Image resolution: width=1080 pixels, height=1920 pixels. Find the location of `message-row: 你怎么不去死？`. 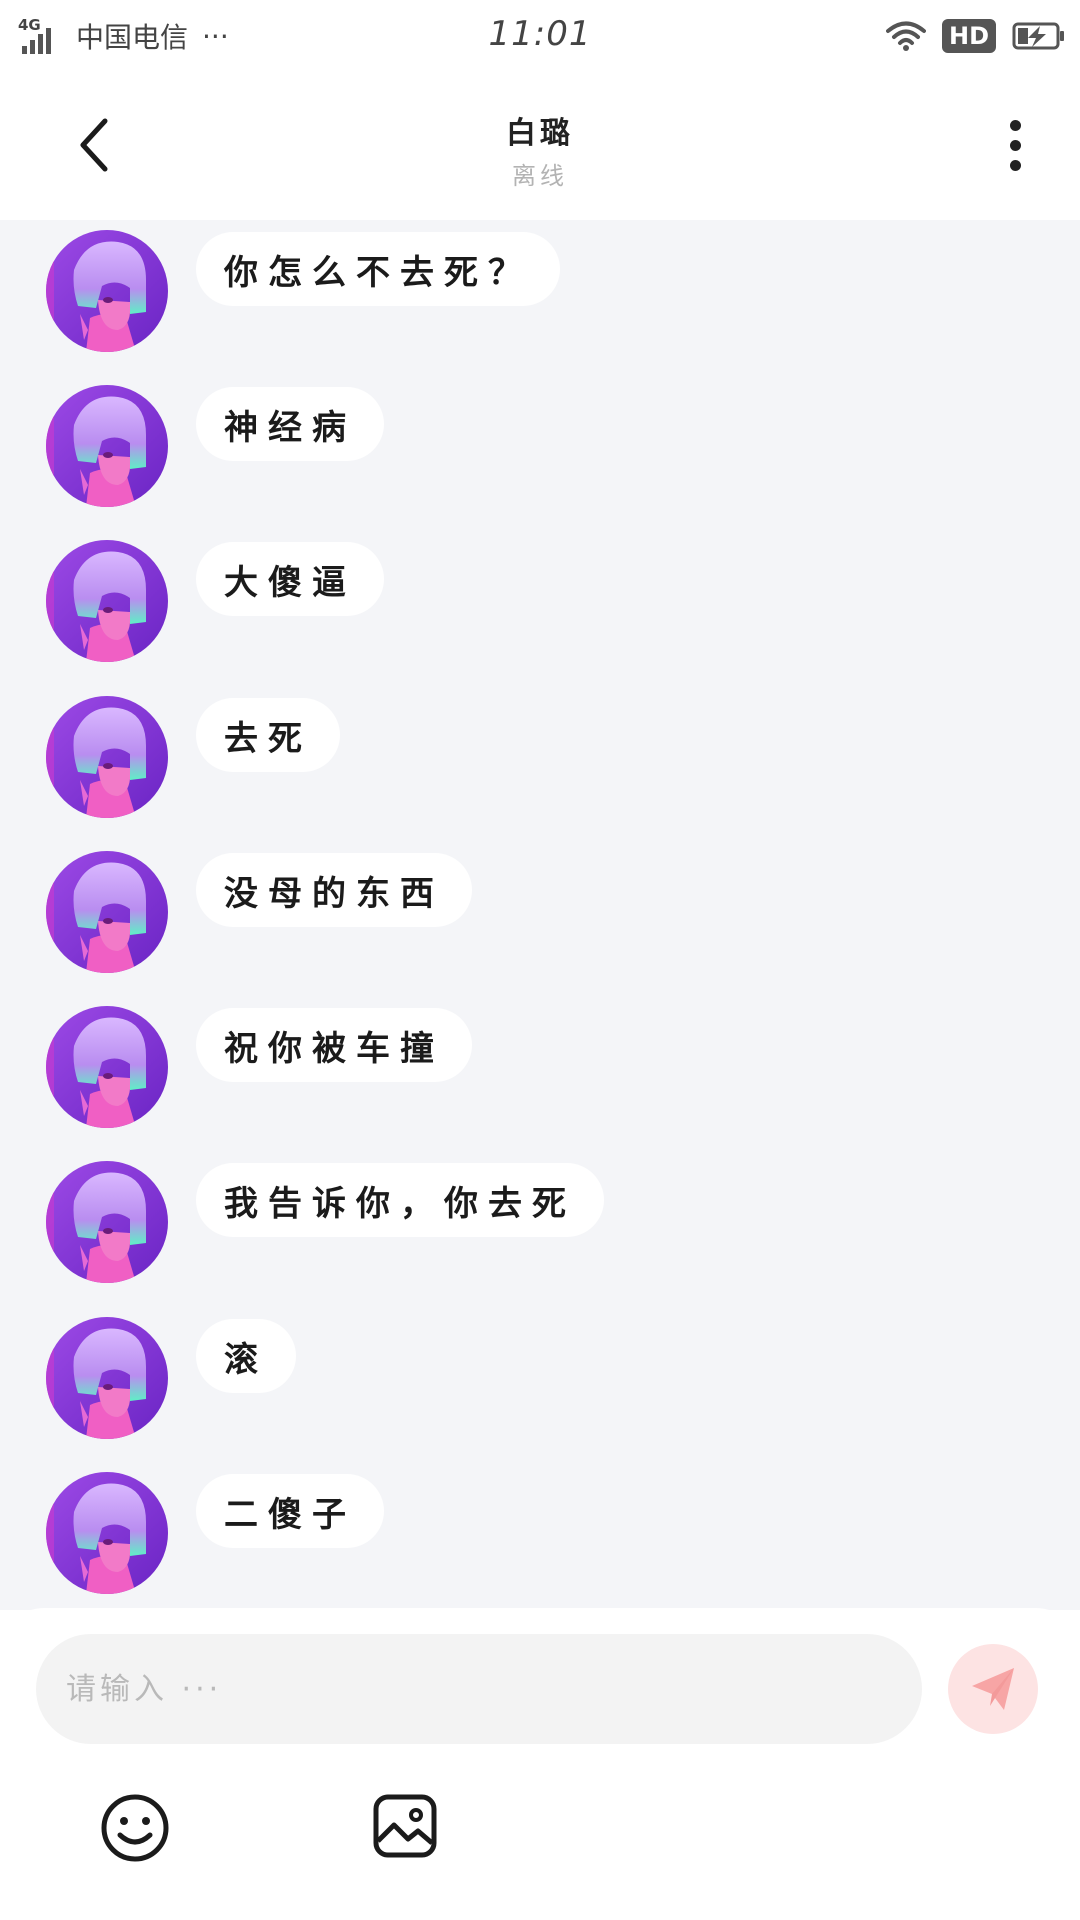

message-row: 你怎么不去死？ is located at coordinates (303, 292).